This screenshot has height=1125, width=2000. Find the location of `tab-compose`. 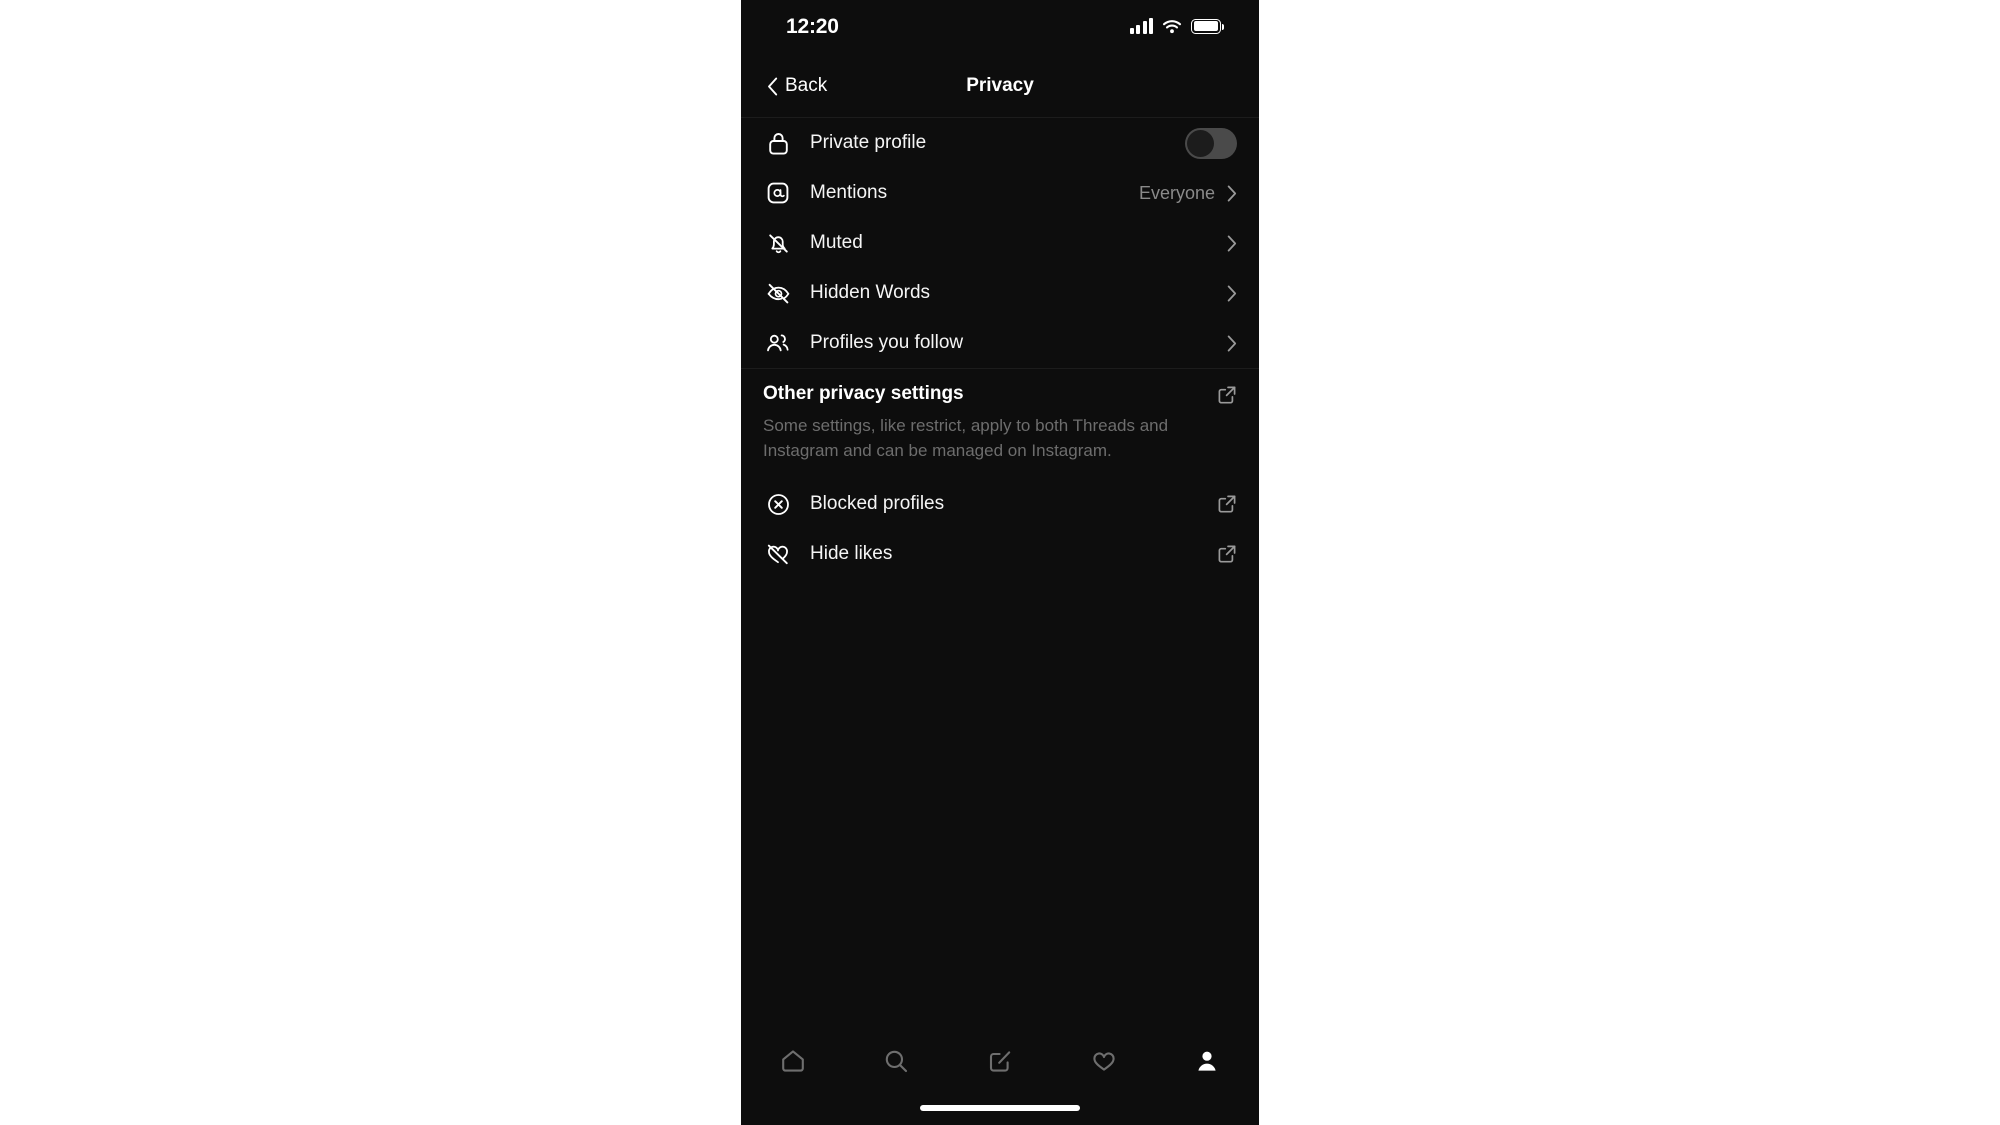

tab-compose is located at coordinates (1000, 1061).